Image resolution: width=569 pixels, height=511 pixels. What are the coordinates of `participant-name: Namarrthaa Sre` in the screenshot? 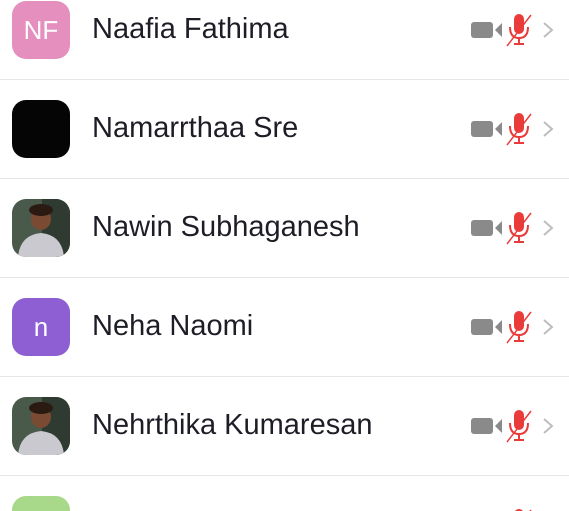 It's located at (195, 128).